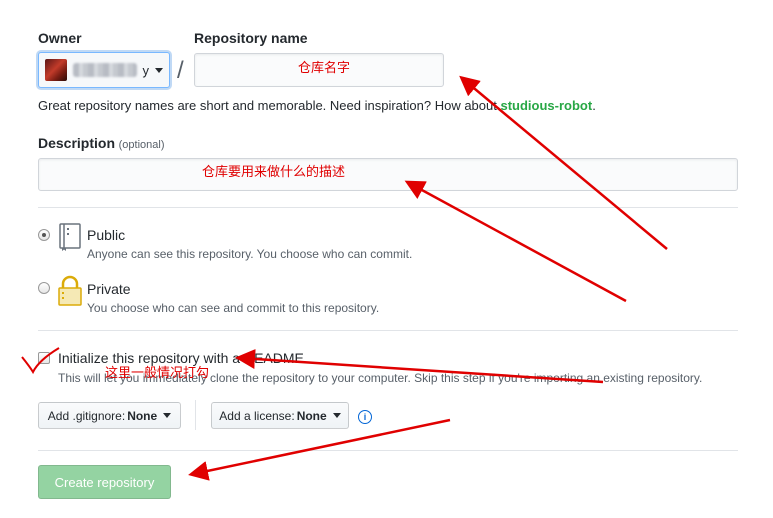  I want to click on repo-name-label: Repository name, so click(251, 38).